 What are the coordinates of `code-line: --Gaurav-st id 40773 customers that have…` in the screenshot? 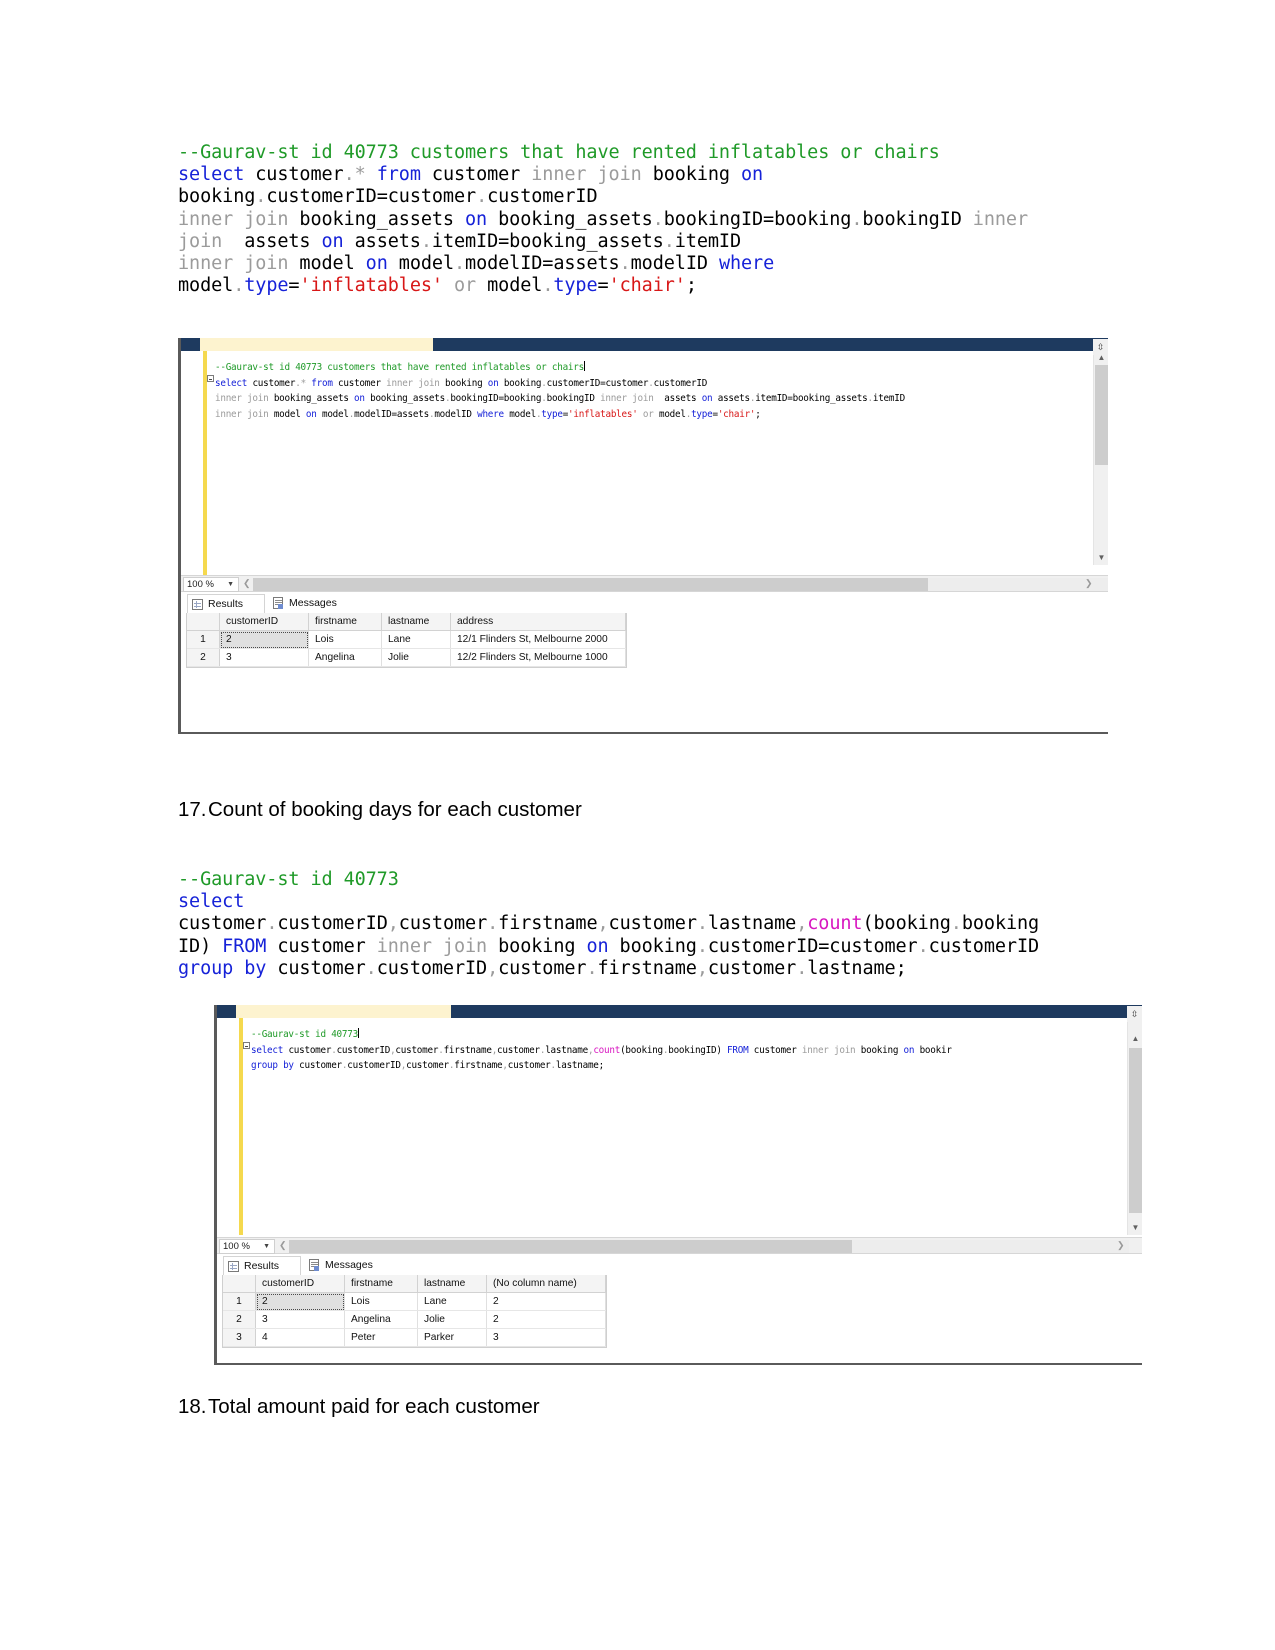 It's located at (654, 368).